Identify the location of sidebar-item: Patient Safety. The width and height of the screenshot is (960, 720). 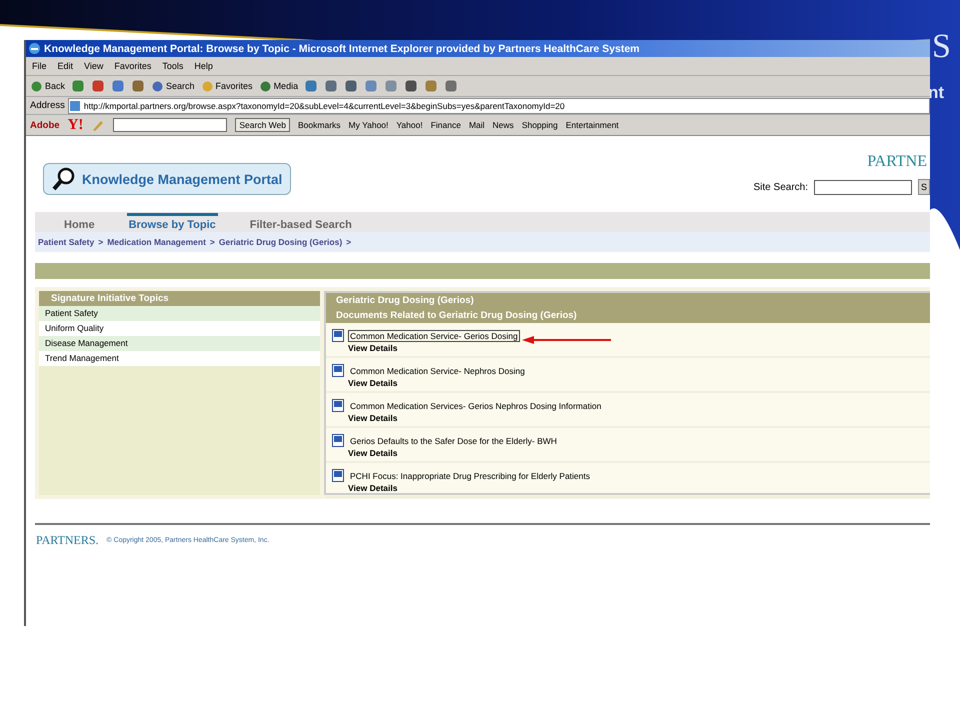
(179, 313).